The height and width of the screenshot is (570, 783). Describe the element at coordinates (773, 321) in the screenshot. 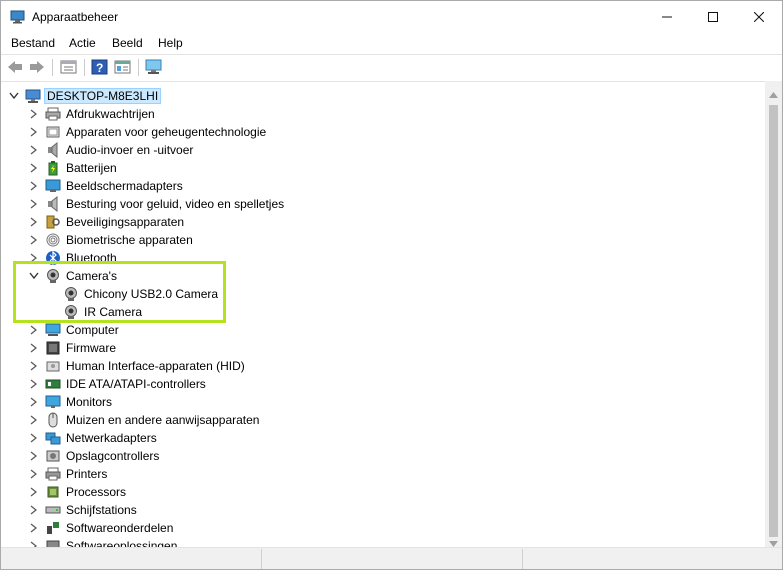

I see `scrollbar-thumb` at that location.